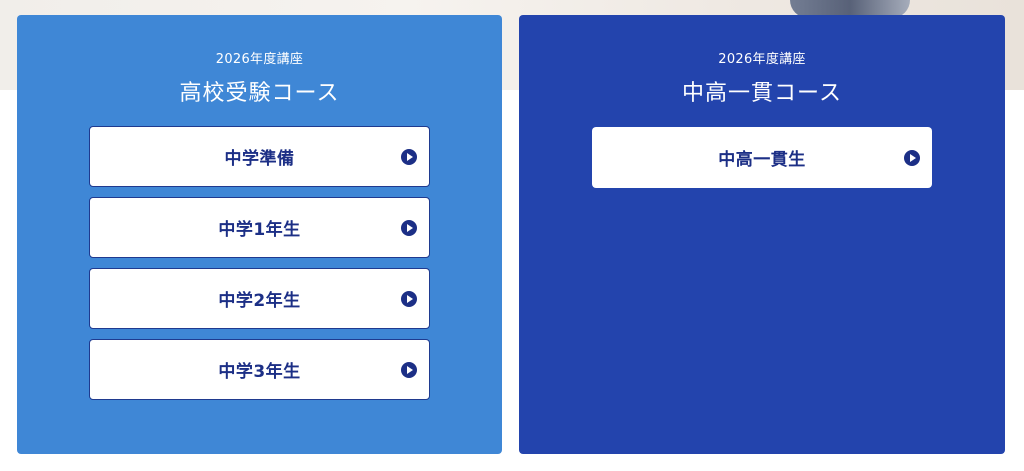 Image resolution: width=1024 pixels, height=471 pixels. Describe the element at coordinates (259, 159) in the screenshot. I see `course-button-label: 中学準備` at that location.